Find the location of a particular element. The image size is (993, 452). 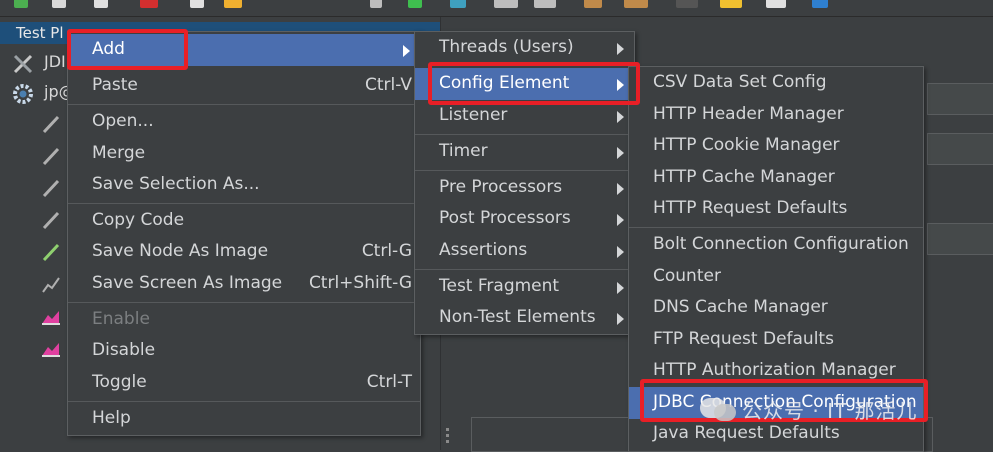

tools-icon is located at coordinates (23, 64).